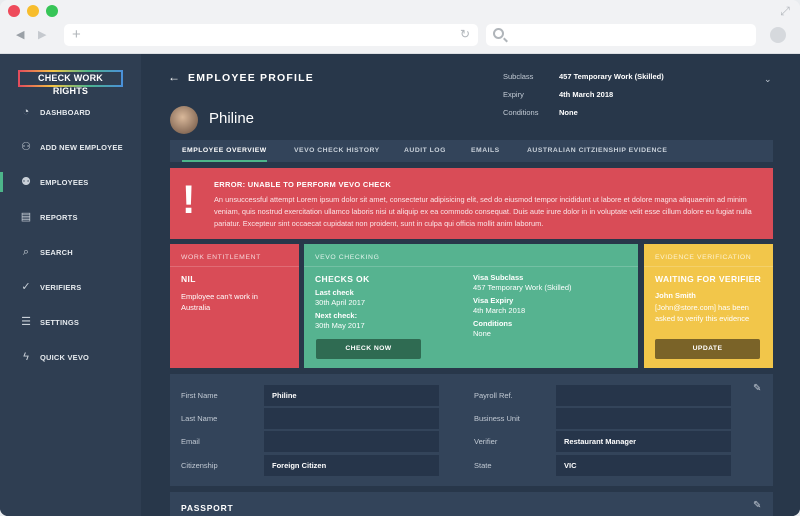 The height and width of the screenshot is (516, 800). What do you see at coordinates (522, 287) in the screenshot?
I see `visa-subclass-value: 457 Temporary Work (Skilled)` at bounding box center [522, 287].